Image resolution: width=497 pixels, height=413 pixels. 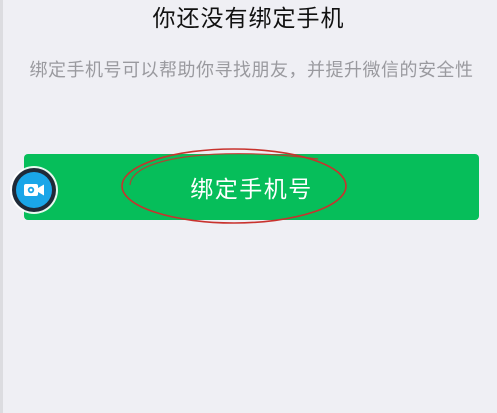 I want to click on description-text: 绑定手机号可以帮助你寻找朋友，并提升微信的安全性, so click(x=251, y=70).